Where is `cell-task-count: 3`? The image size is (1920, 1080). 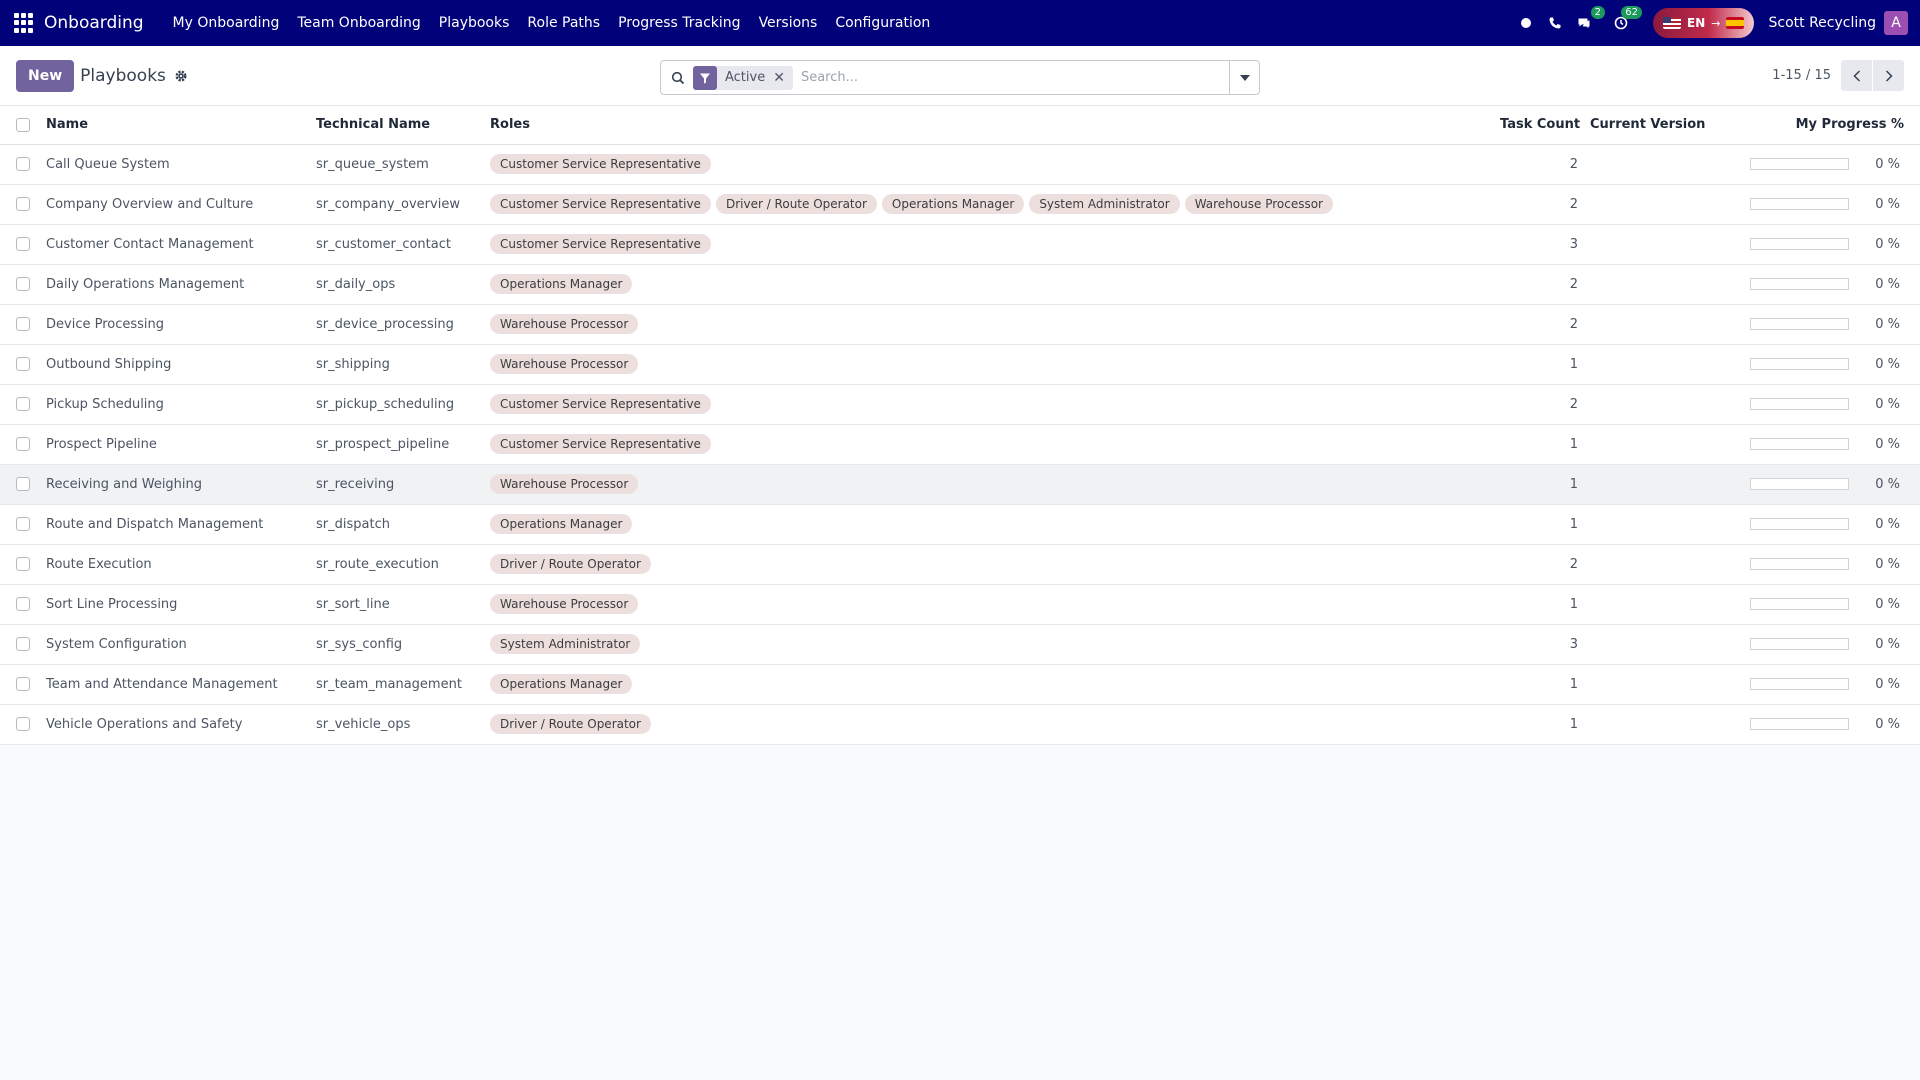 cell-task-count: 3 is located at coordinates (1539, 244).